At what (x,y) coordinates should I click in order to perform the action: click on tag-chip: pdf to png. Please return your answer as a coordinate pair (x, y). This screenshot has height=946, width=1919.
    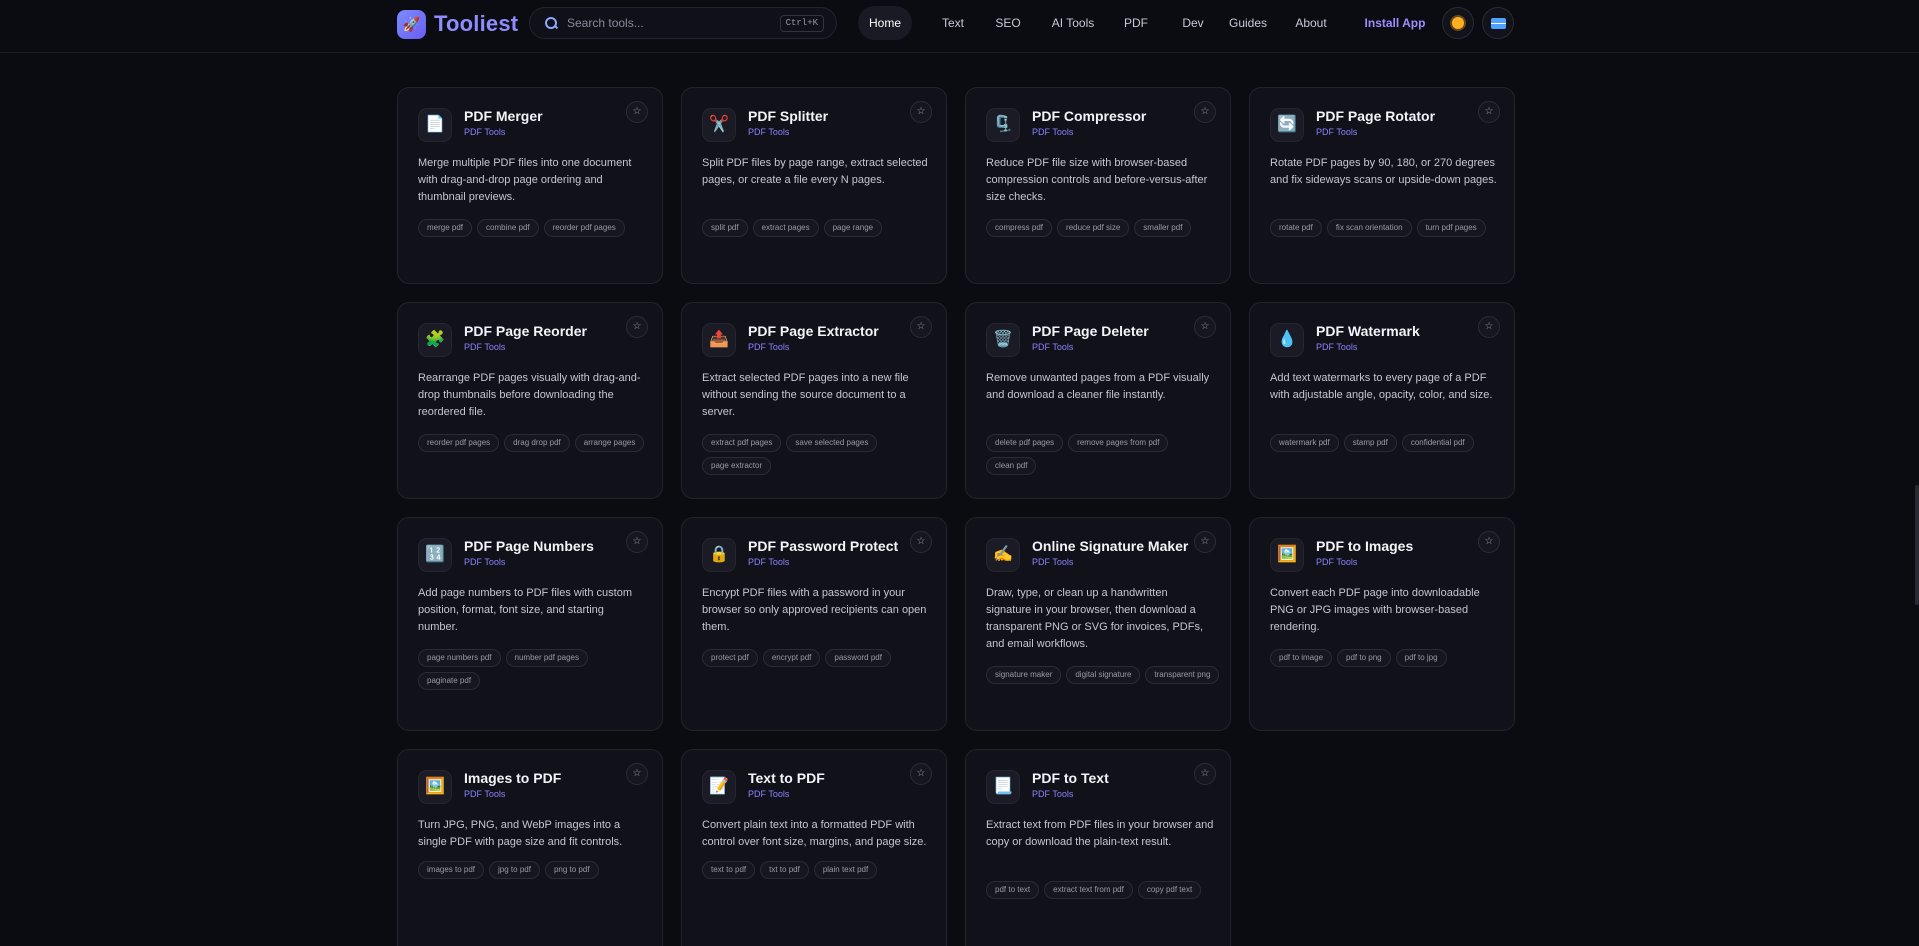
    Looking at the image, I should click on (1364, 658).